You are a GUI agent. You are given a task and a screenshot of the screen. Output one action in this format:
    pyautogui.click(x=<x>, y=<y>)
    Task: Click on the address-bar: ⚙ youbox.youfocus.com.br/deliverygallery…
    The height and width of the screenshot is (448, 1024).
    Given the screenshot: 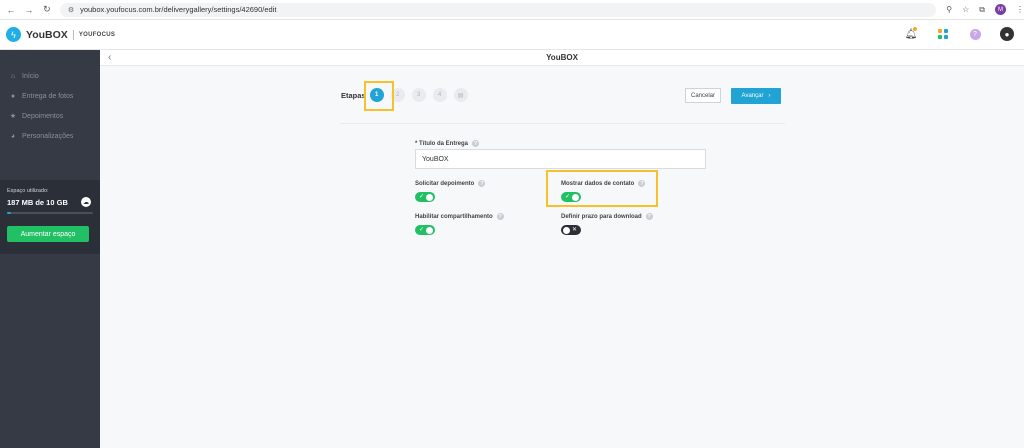 What is the action you would take?
    pyautogui.click(x=498, y=9)
    